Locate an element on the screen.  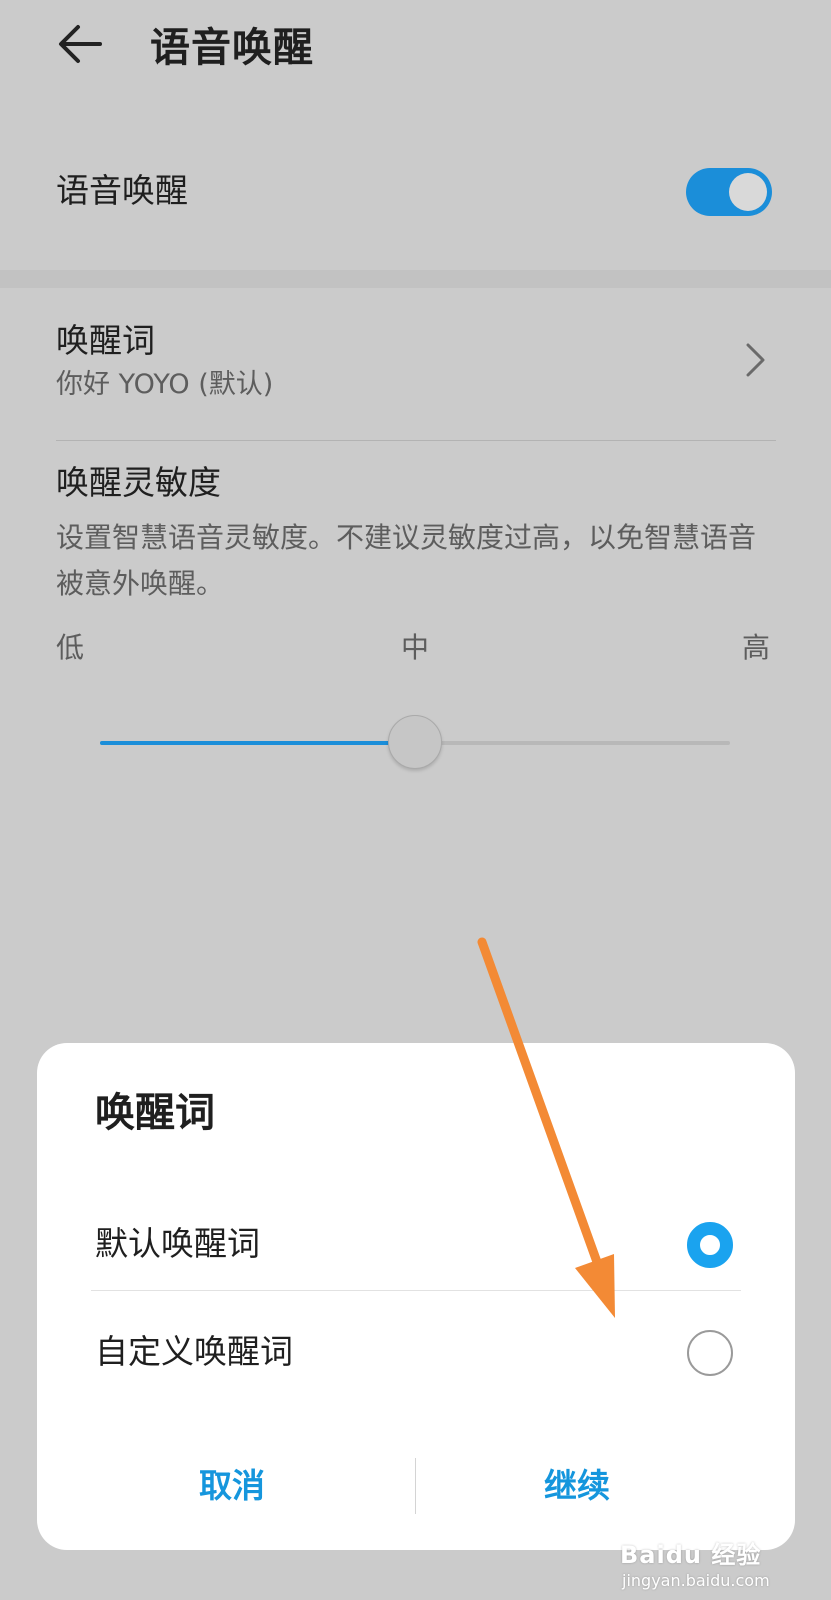
wake-word-row: 唤醒词 你好 YOYO (默认) is located at coordinates (415, 365).